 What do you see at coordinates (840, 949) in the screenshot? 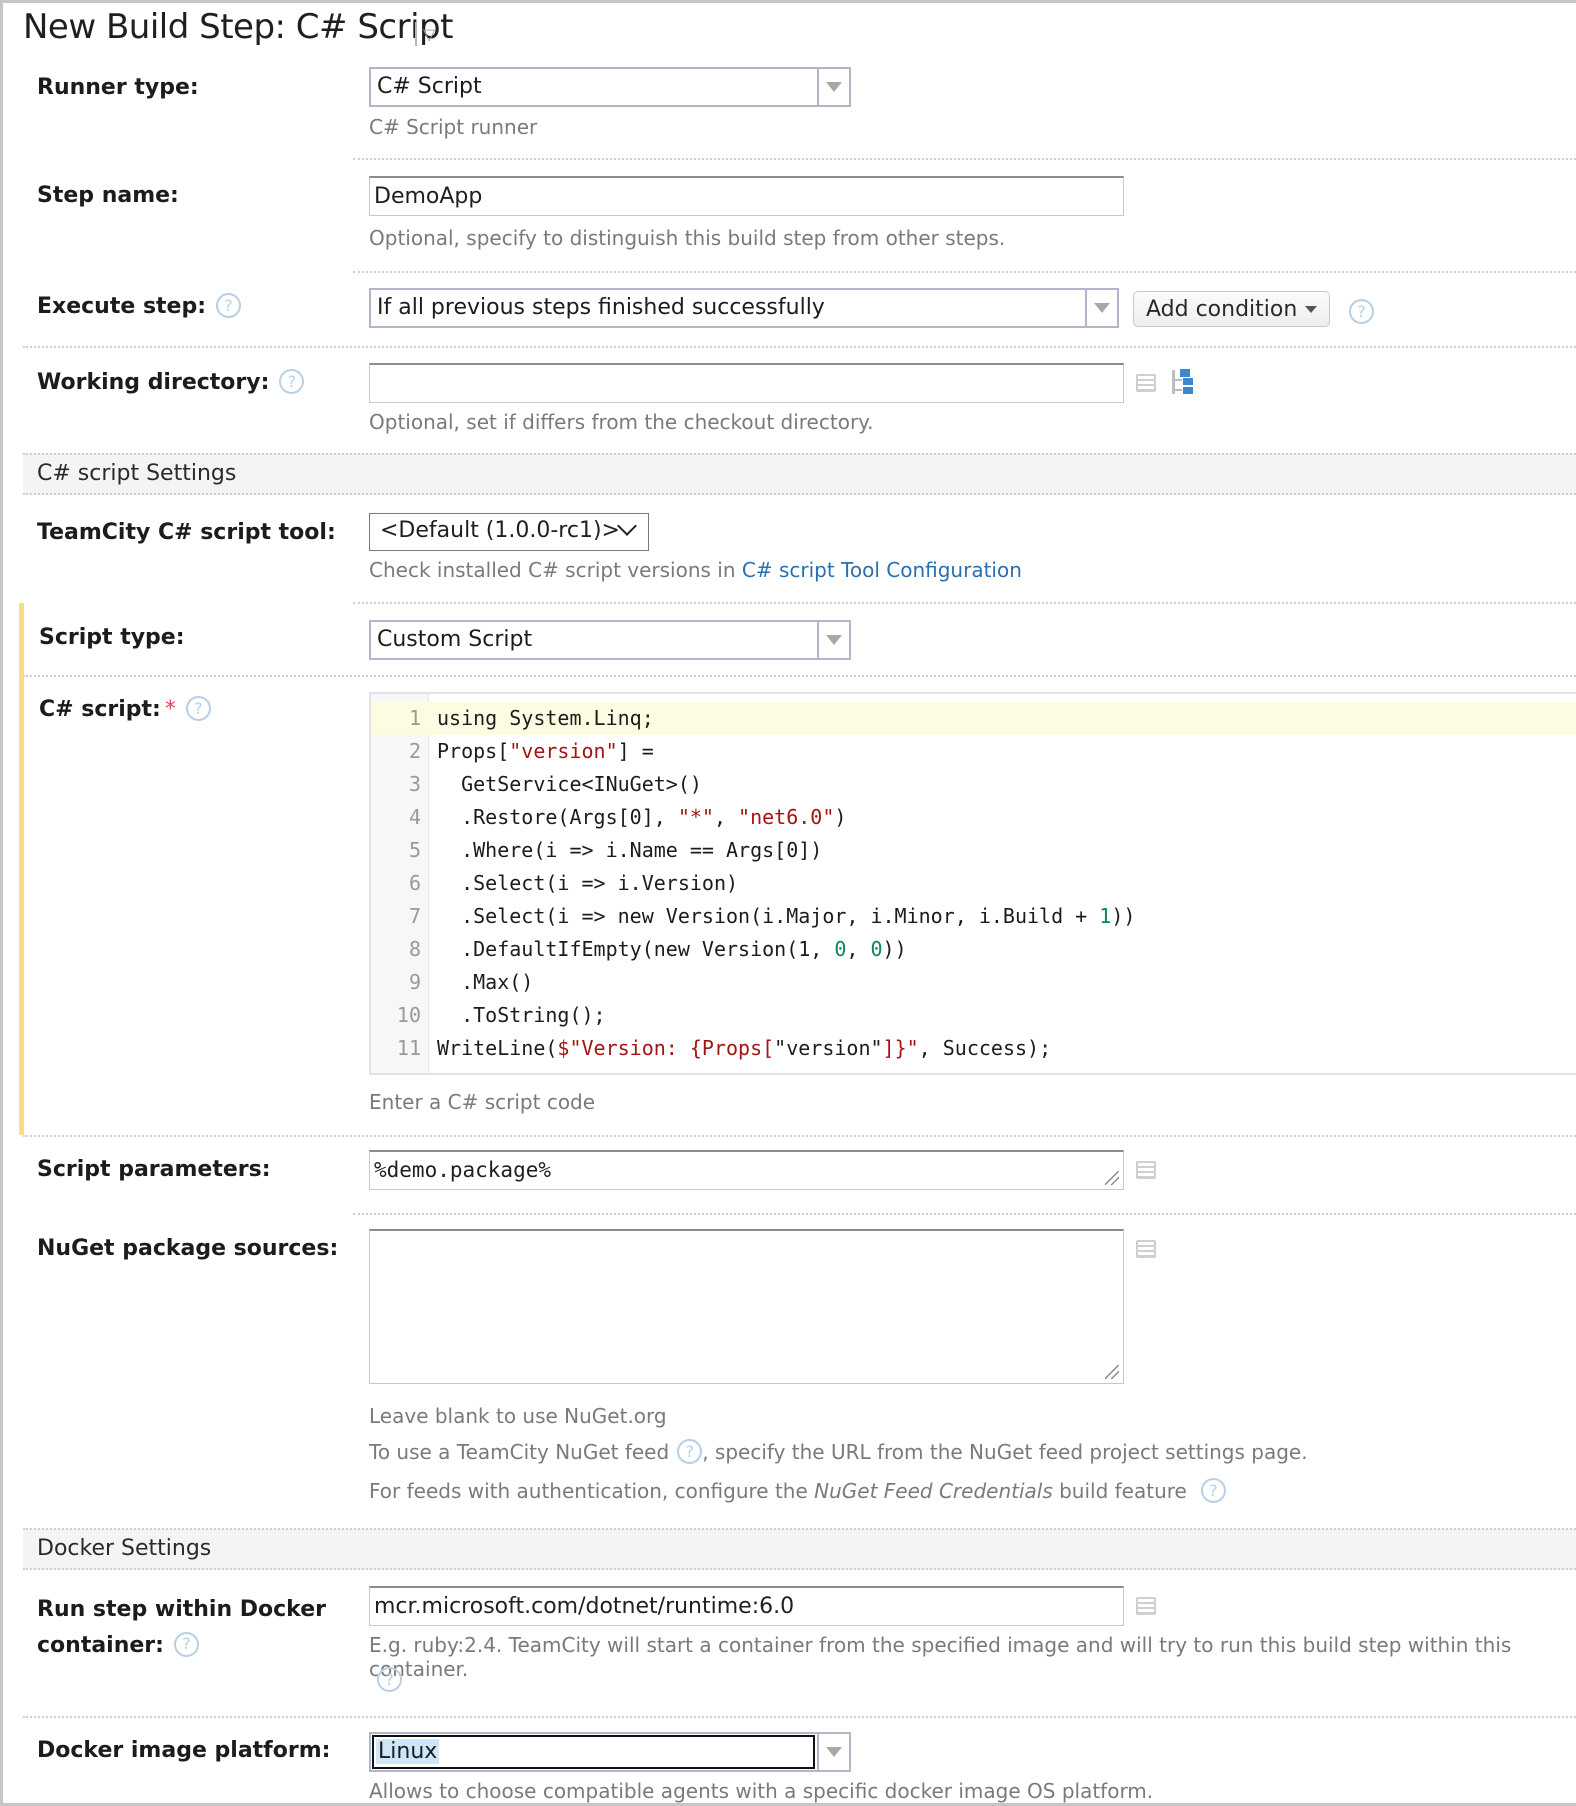
I see `number-token: 0` at bounding box center [840, 949].